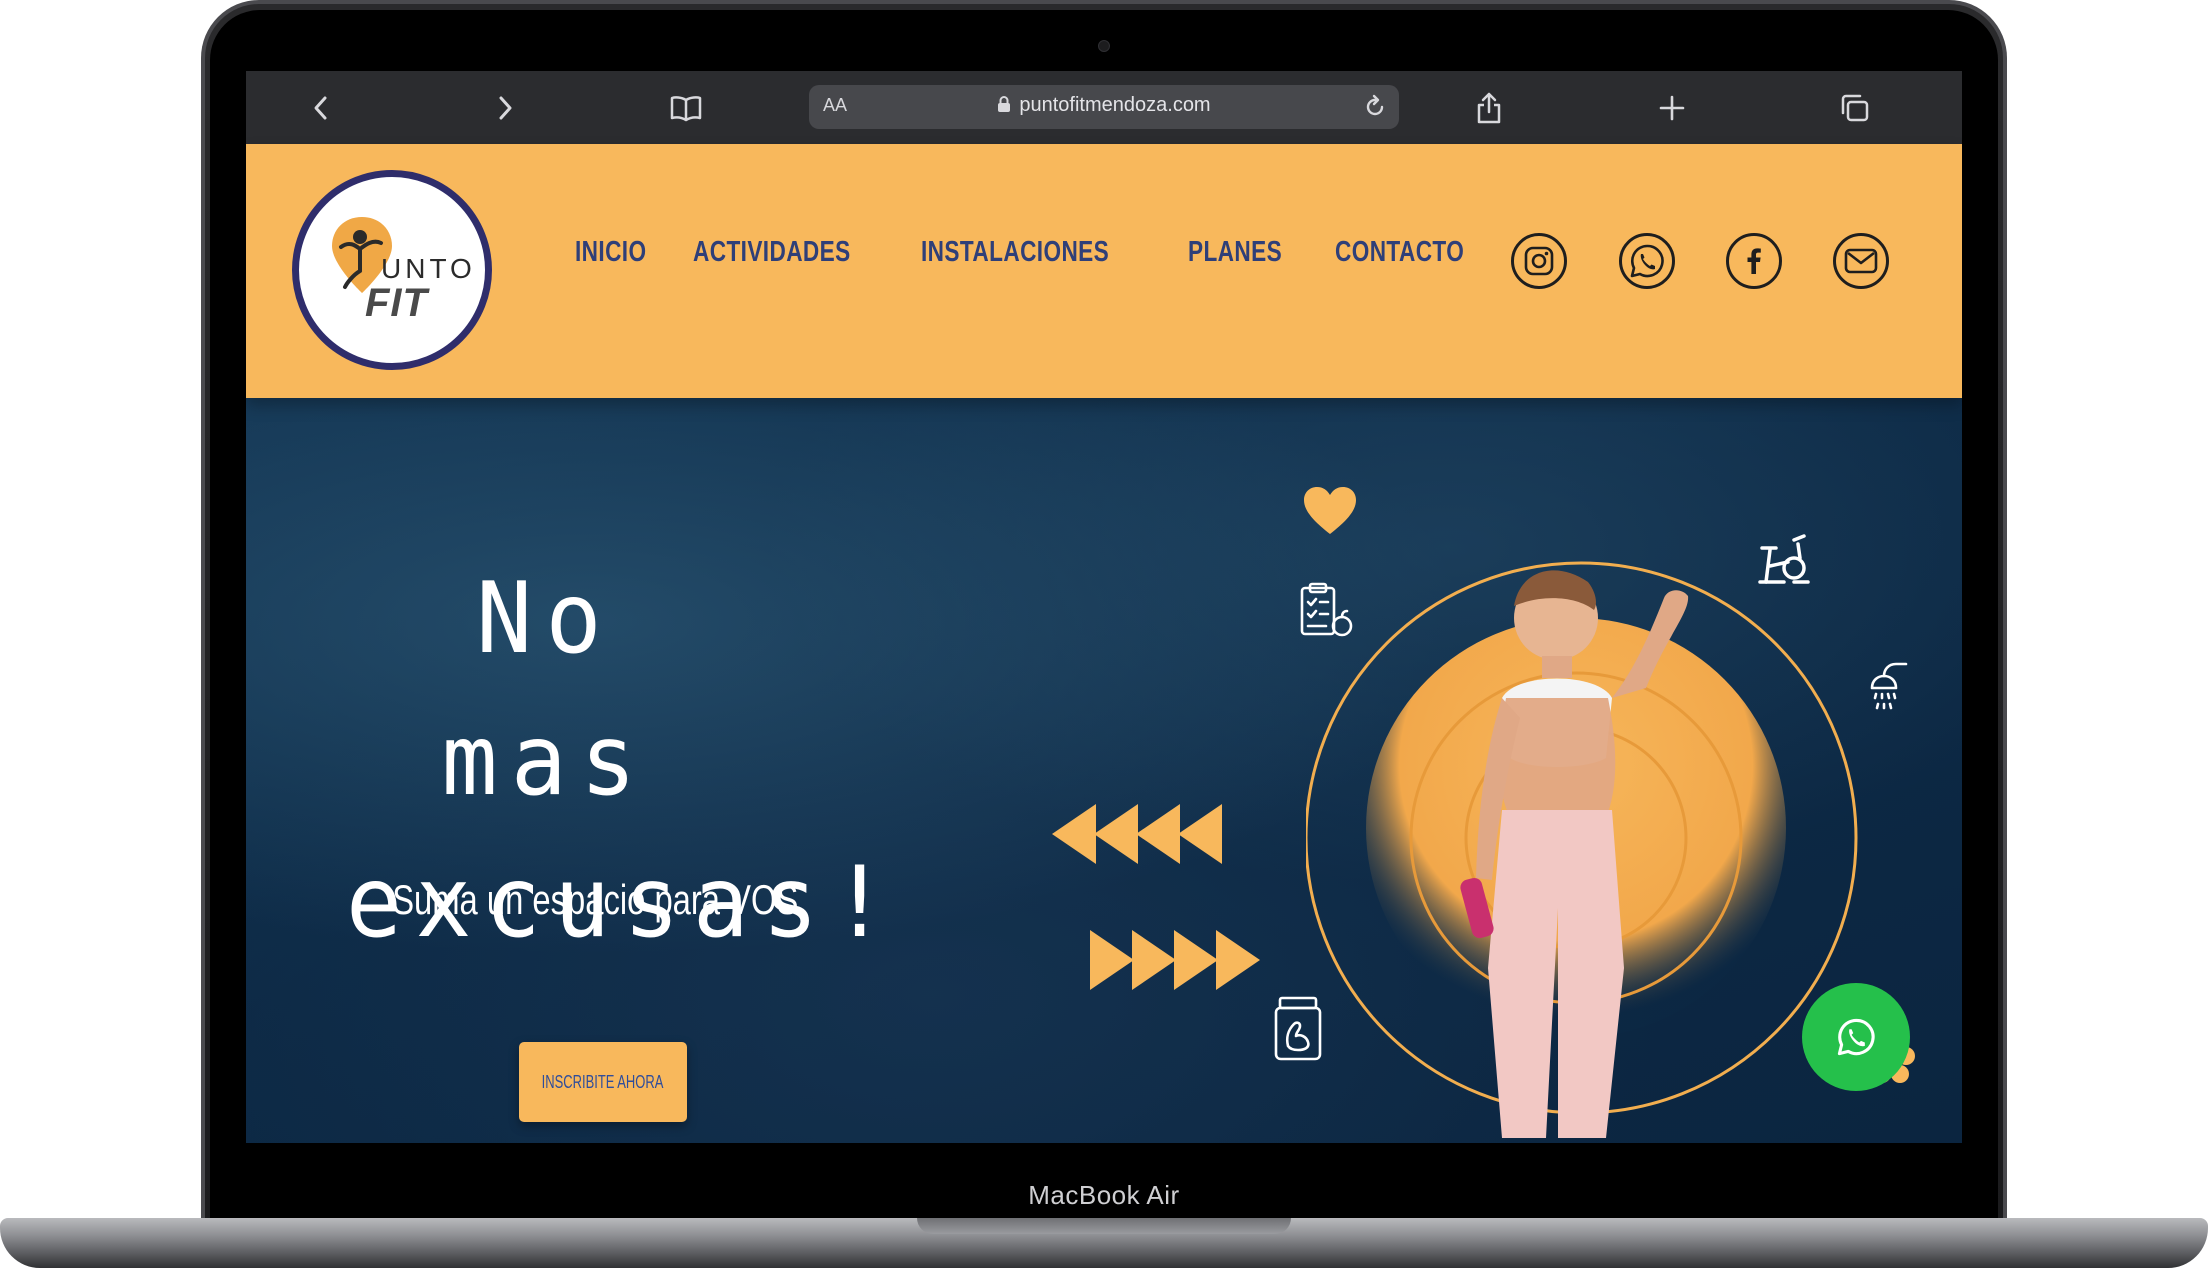  What do you see at coordinates (1861, 261) in the screenshot?
I see `email-icon` at bounding box center [1861, 261].